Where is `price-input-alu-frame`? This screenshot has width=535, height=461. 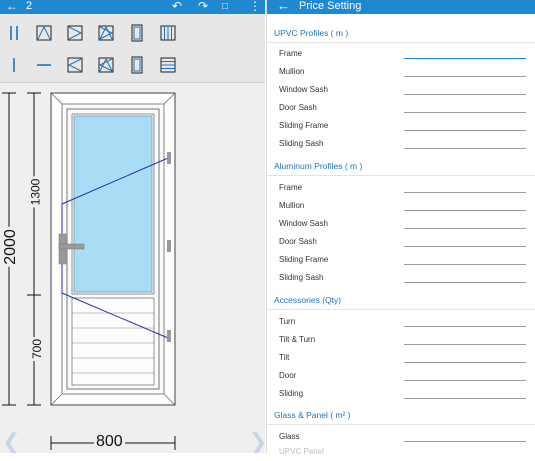 price-input-alu-frame is located at coordinates (465, 192).